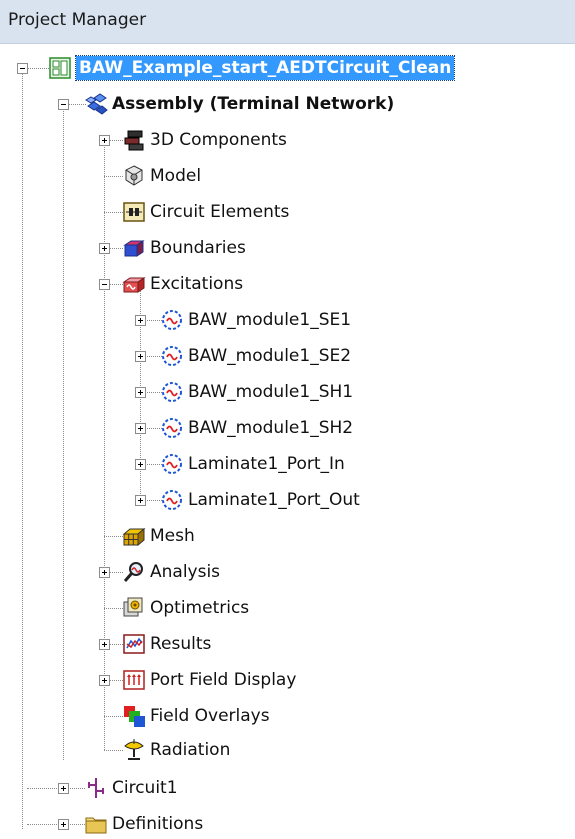 The image size is (575, 839). Describe the element at coordinates (134, 537) in the screenshot. I see `mesh-icon` at that location.